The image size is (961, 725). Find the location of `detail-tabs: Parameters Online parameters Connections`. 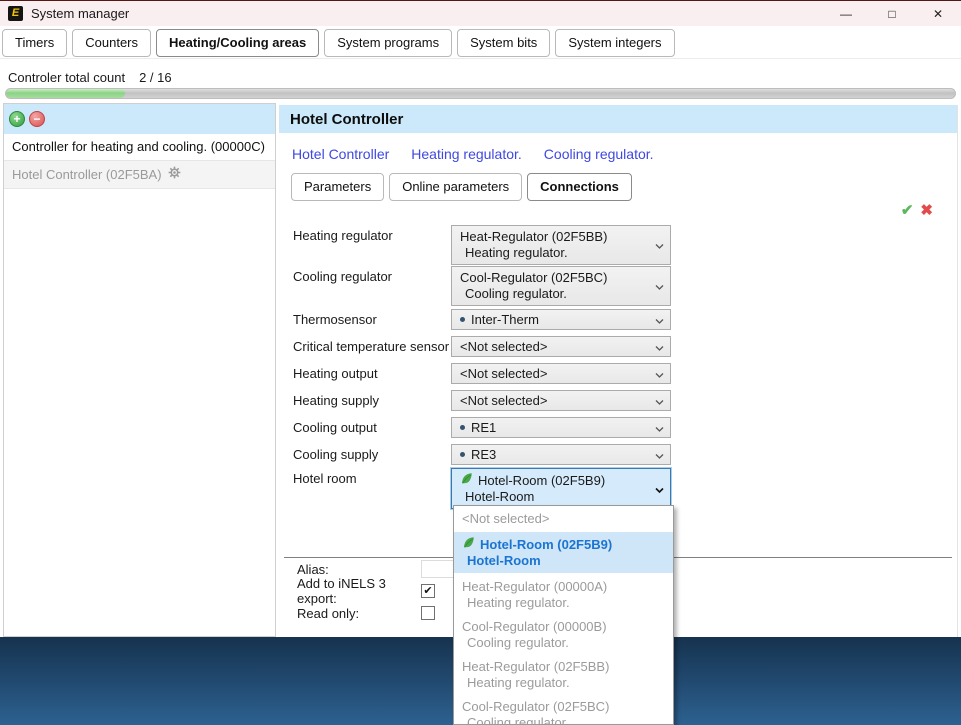

detail-tabs: Parameters Online parameters Connections is located at coordinates (624, 187).